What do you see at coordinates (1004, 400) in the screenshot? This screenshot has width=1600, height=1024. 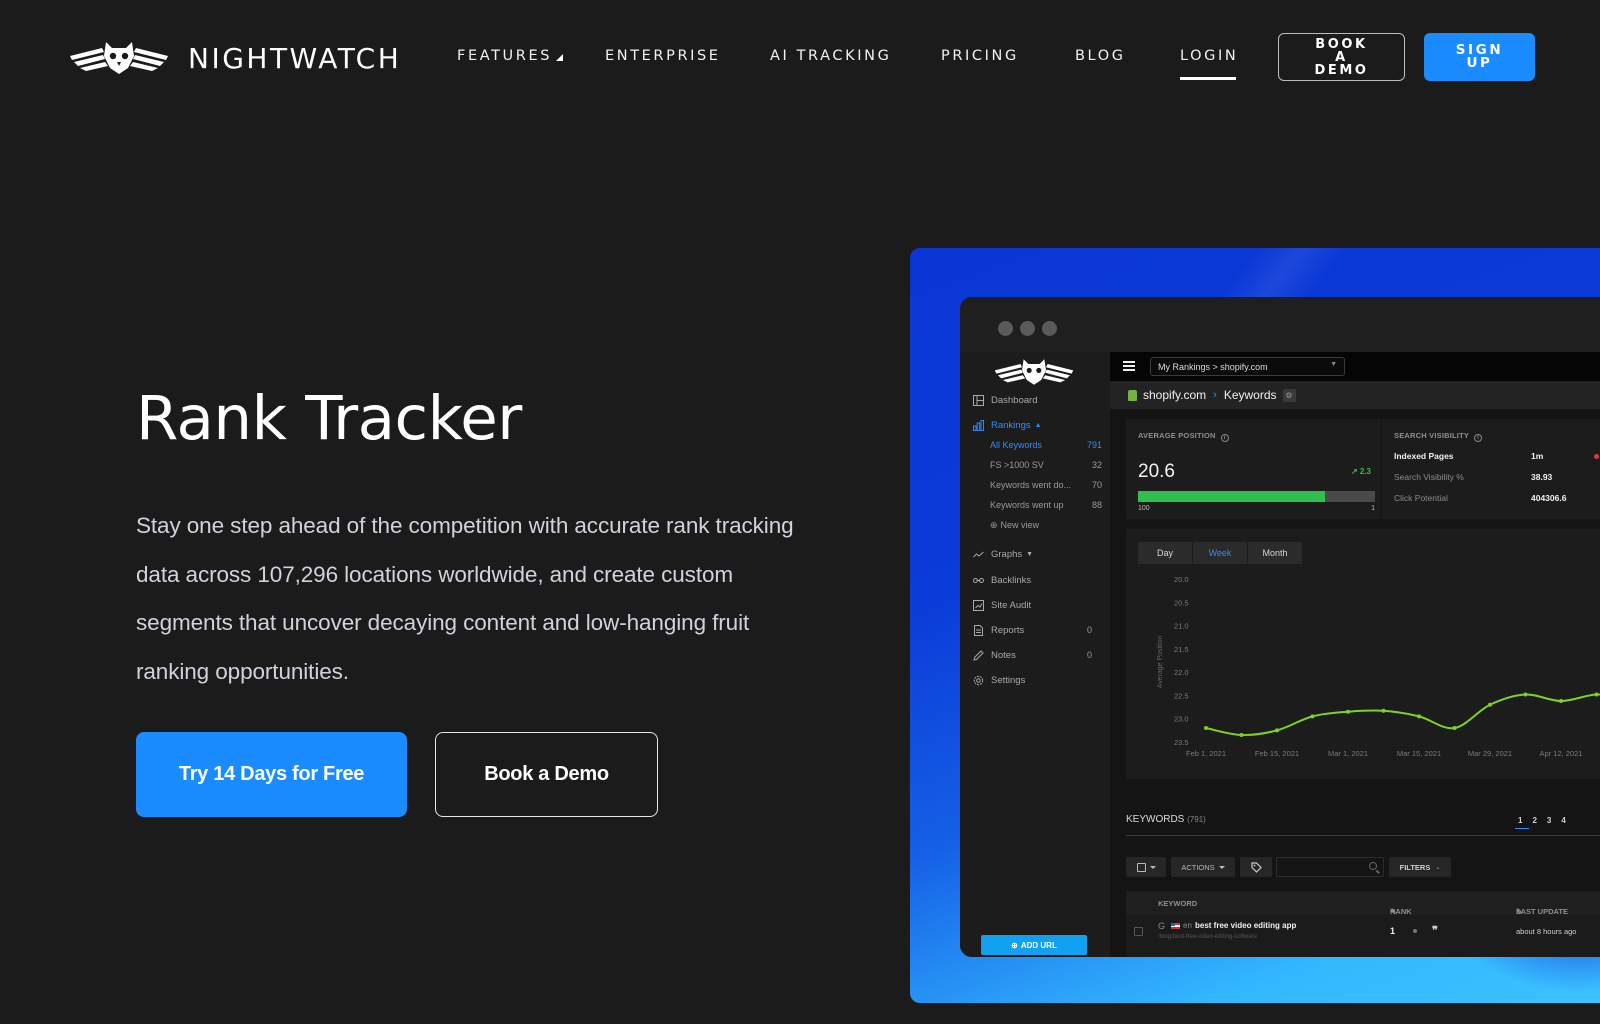 I see `sidebar-item-dashboard: Dashboard` at bounding box center [1004, 400].